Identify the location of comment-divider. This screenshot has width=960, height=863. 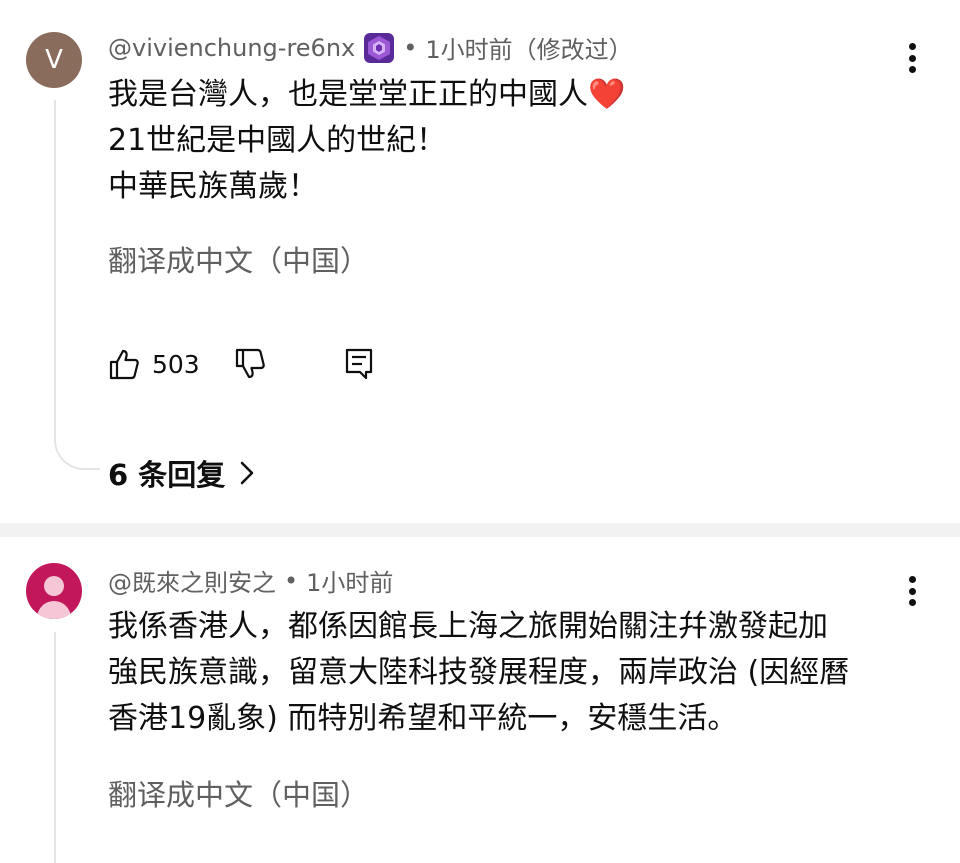
(480, 530).